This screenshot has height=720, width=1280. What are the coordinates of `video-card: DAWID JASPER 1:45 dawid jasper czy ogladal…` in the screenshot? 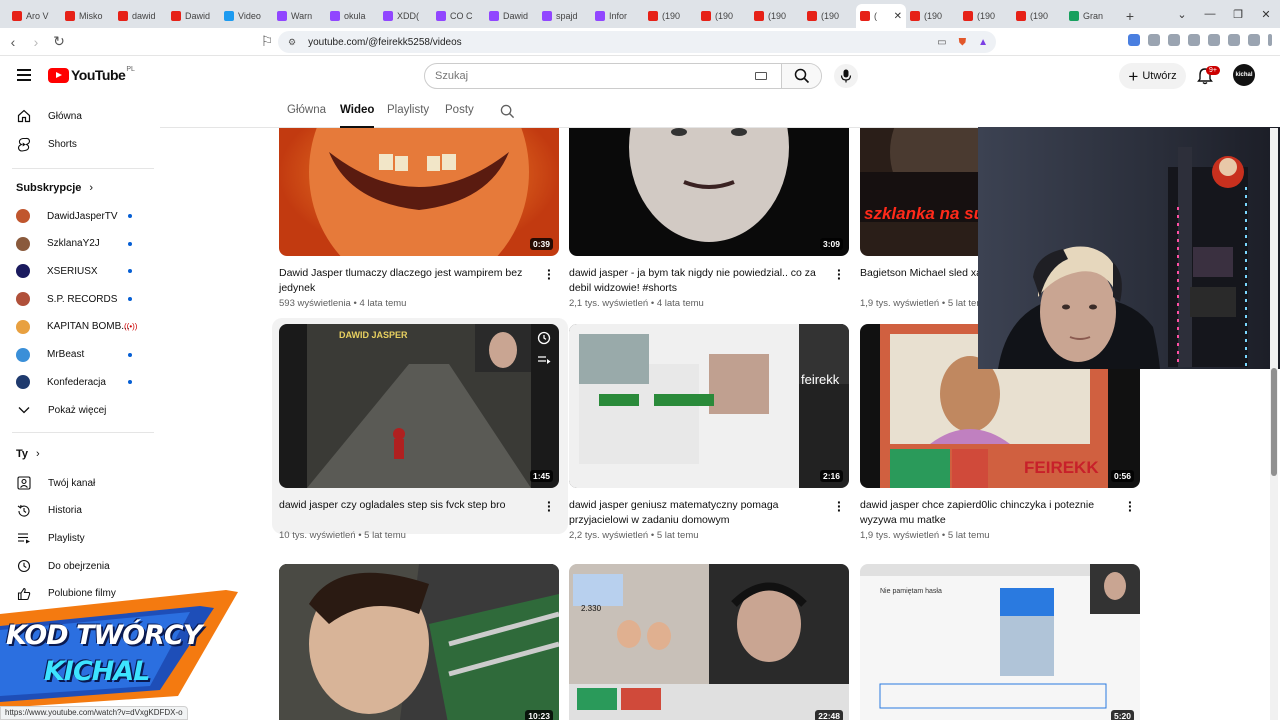 It's located at (419, 432).